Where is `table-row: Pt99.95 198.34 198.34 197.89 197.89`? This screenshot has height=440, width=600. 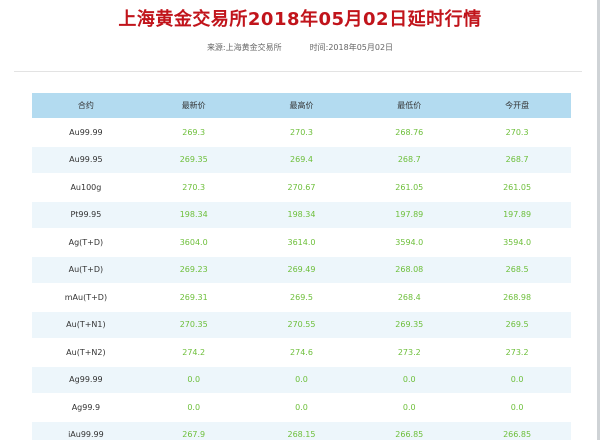
table-row: Pt99.95 198.34 198.34 197.89 197.89 is located at coordinates (301, 215).